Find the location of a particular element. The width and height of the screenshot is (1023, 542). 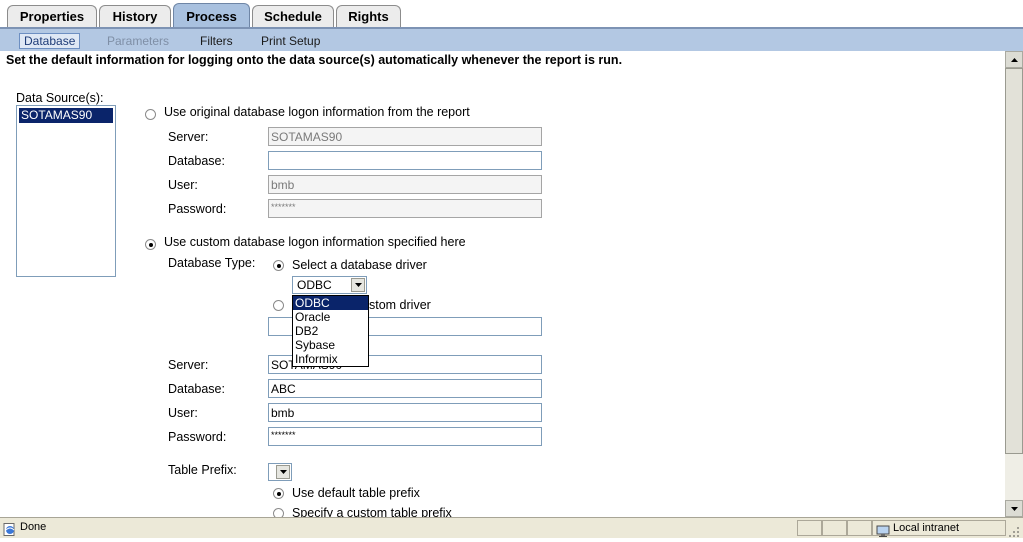

status-text: Done is located at coordinates (33, 527).